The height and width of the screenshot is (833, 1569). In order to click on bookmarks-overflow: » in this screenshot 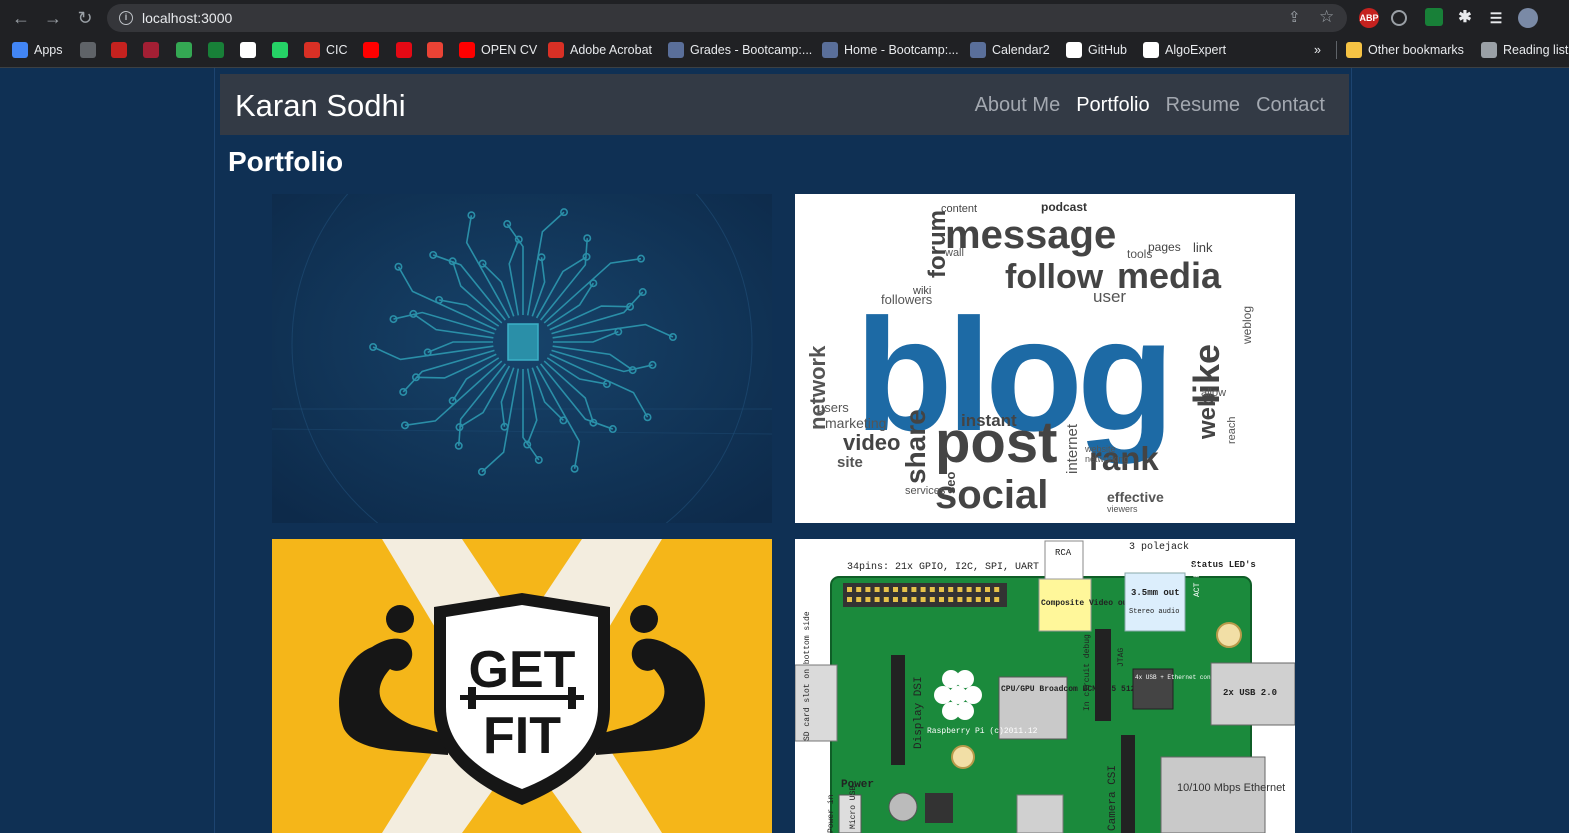, I will do `click(1317, 50)`.